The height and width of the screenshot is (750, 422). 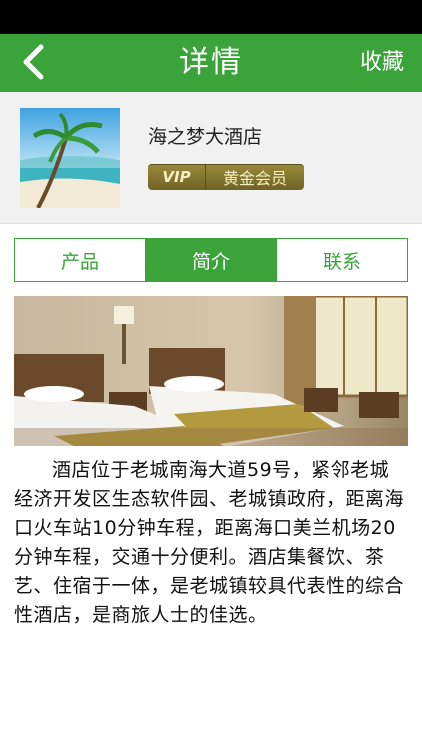 I want to click on tab-intro: 简介, so click(x=211, y=260).